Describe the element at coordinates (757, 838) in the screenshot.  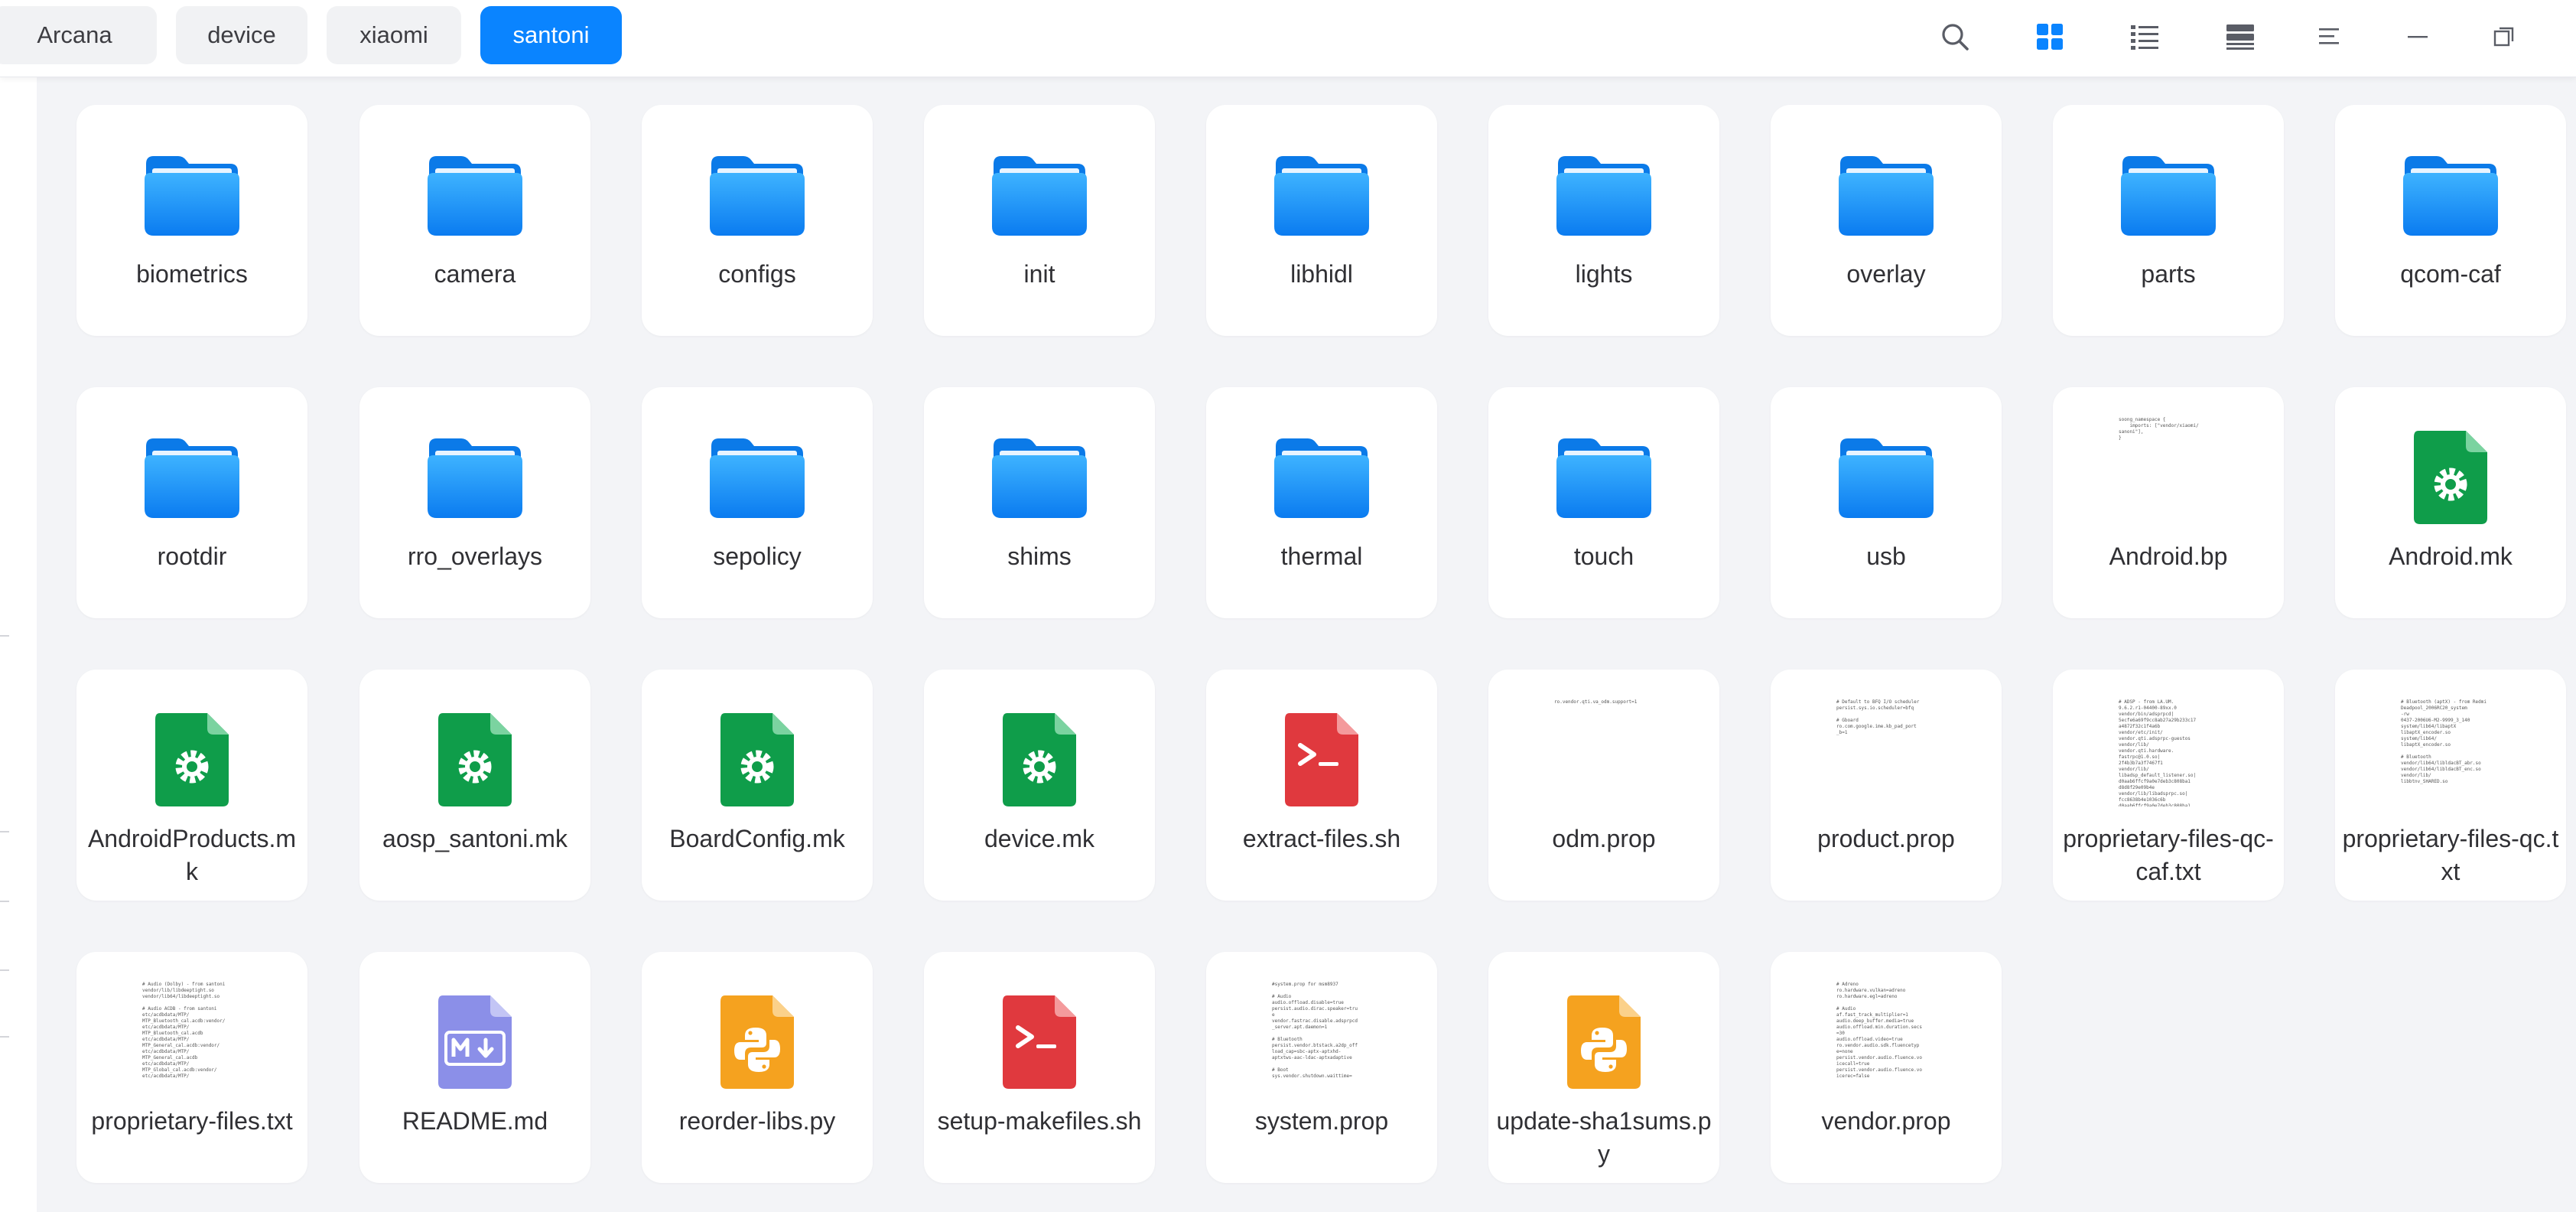
I see `item-name: BoardConfig.mk` at that location.